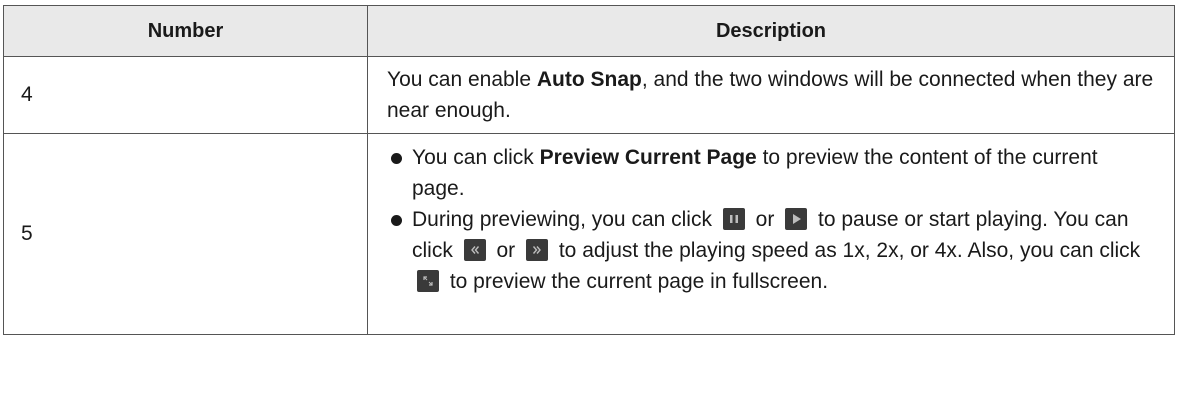  I want to click on fast-forward-icon, so click(537, 250).